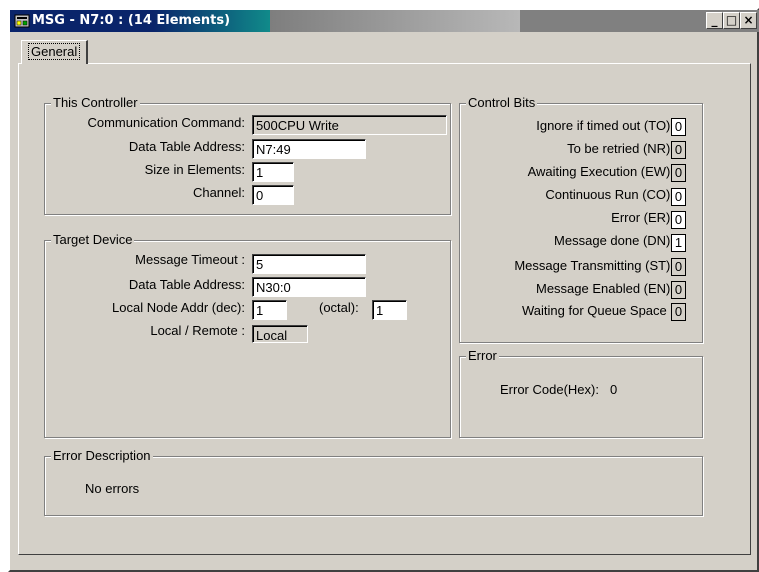 The height and width of the screenshot is (572, 759). What do you see at coordinates (482, 355) in the screenshot?
I see `error-legend: Error` at bounding box center [482, 355].